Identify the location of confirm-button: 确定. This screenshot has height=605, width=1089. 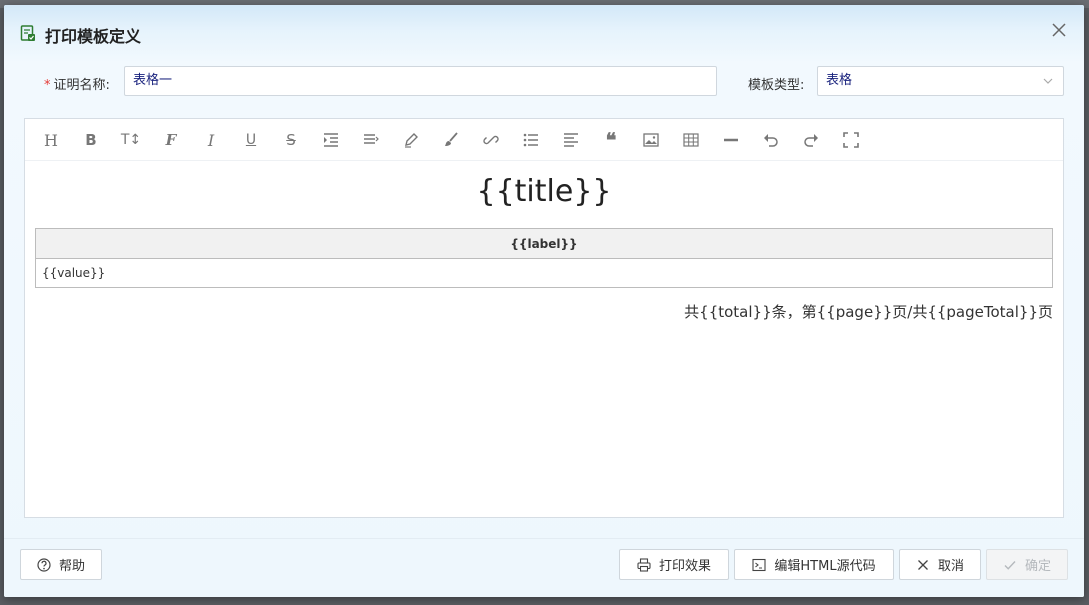
(1027, 564).